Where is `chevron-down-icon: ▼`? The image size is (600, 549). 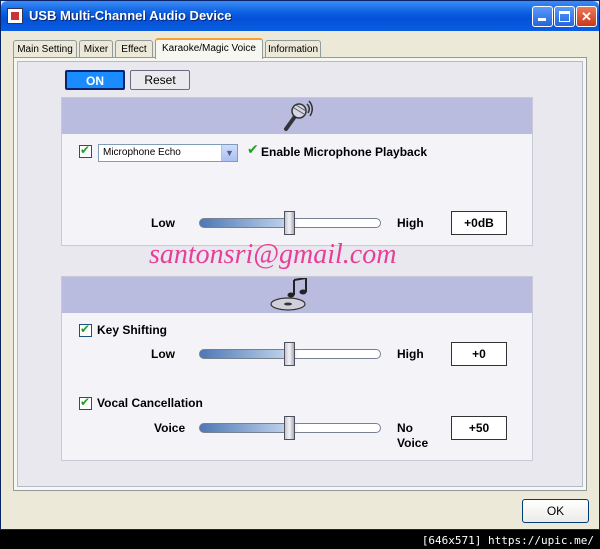
chevron-down-icon: ▼ is located at coordinates (229, 153).